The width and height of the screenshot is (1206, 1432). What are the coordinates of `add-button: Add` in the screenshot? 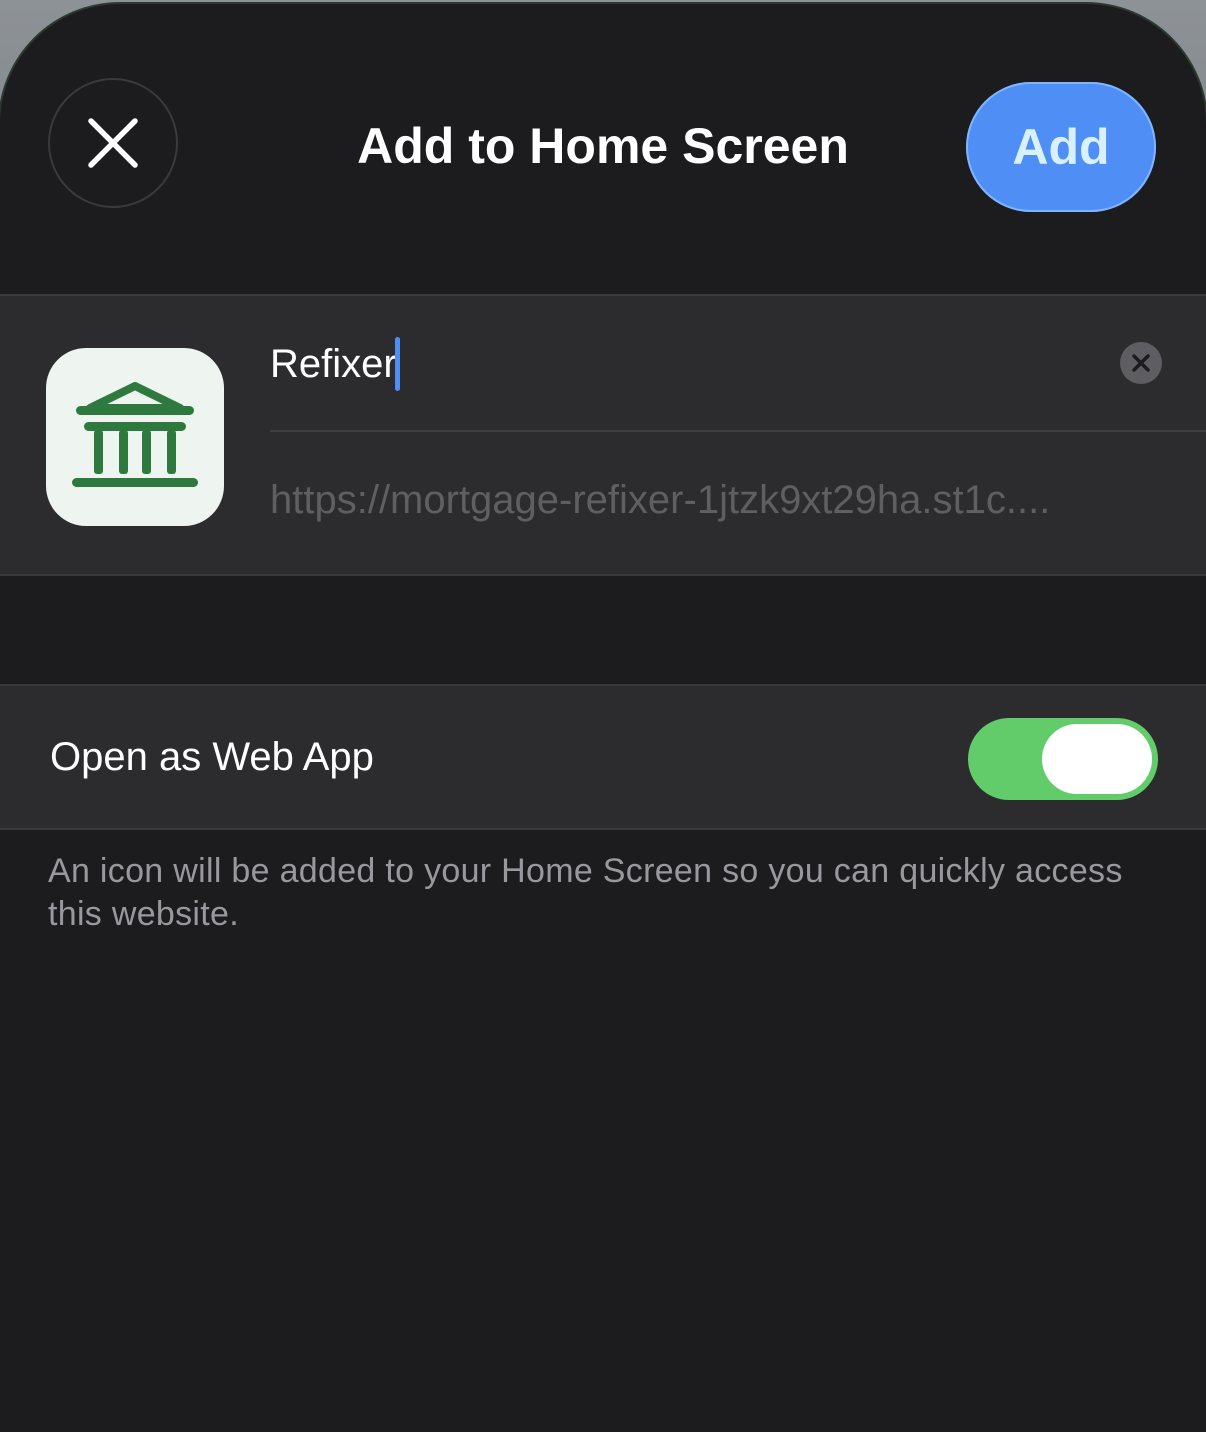 It's located at (1061, 147).